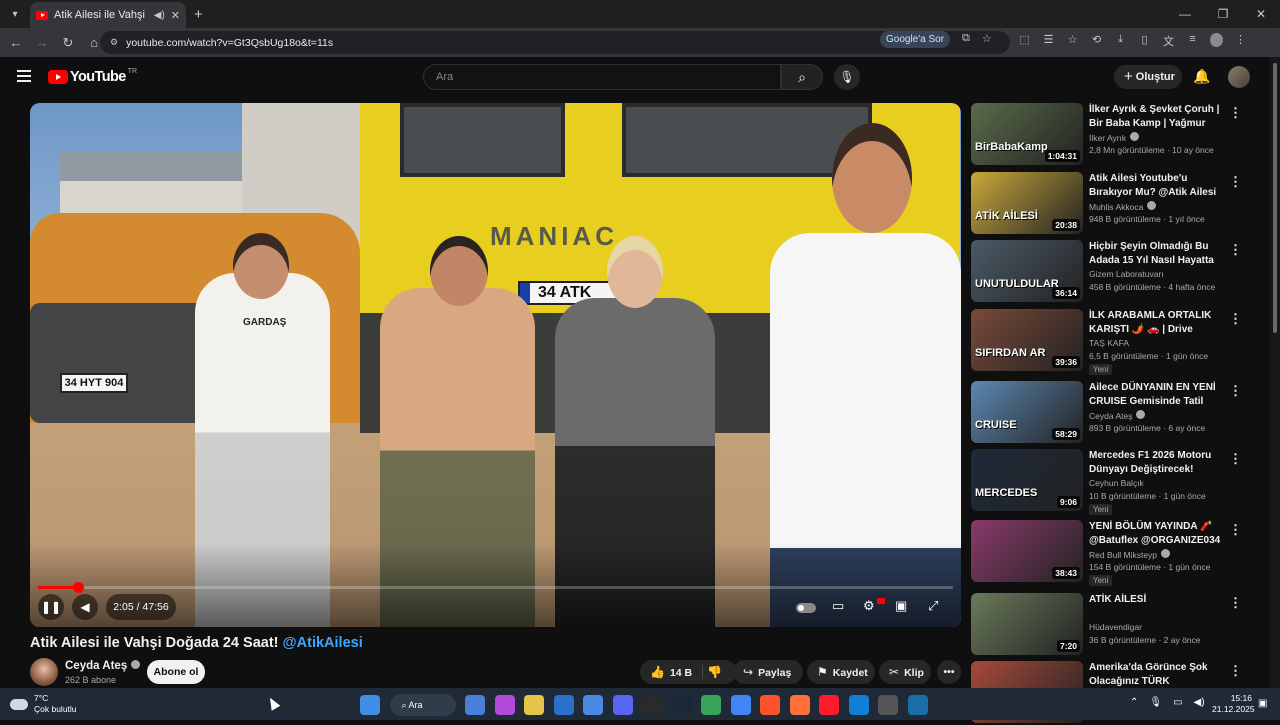 The image size is (1280, 725). What do you see at coordinates (1120, 41) in the screenshot?
I see `download-icon: ⤓` at bounding box center [1120, 41].